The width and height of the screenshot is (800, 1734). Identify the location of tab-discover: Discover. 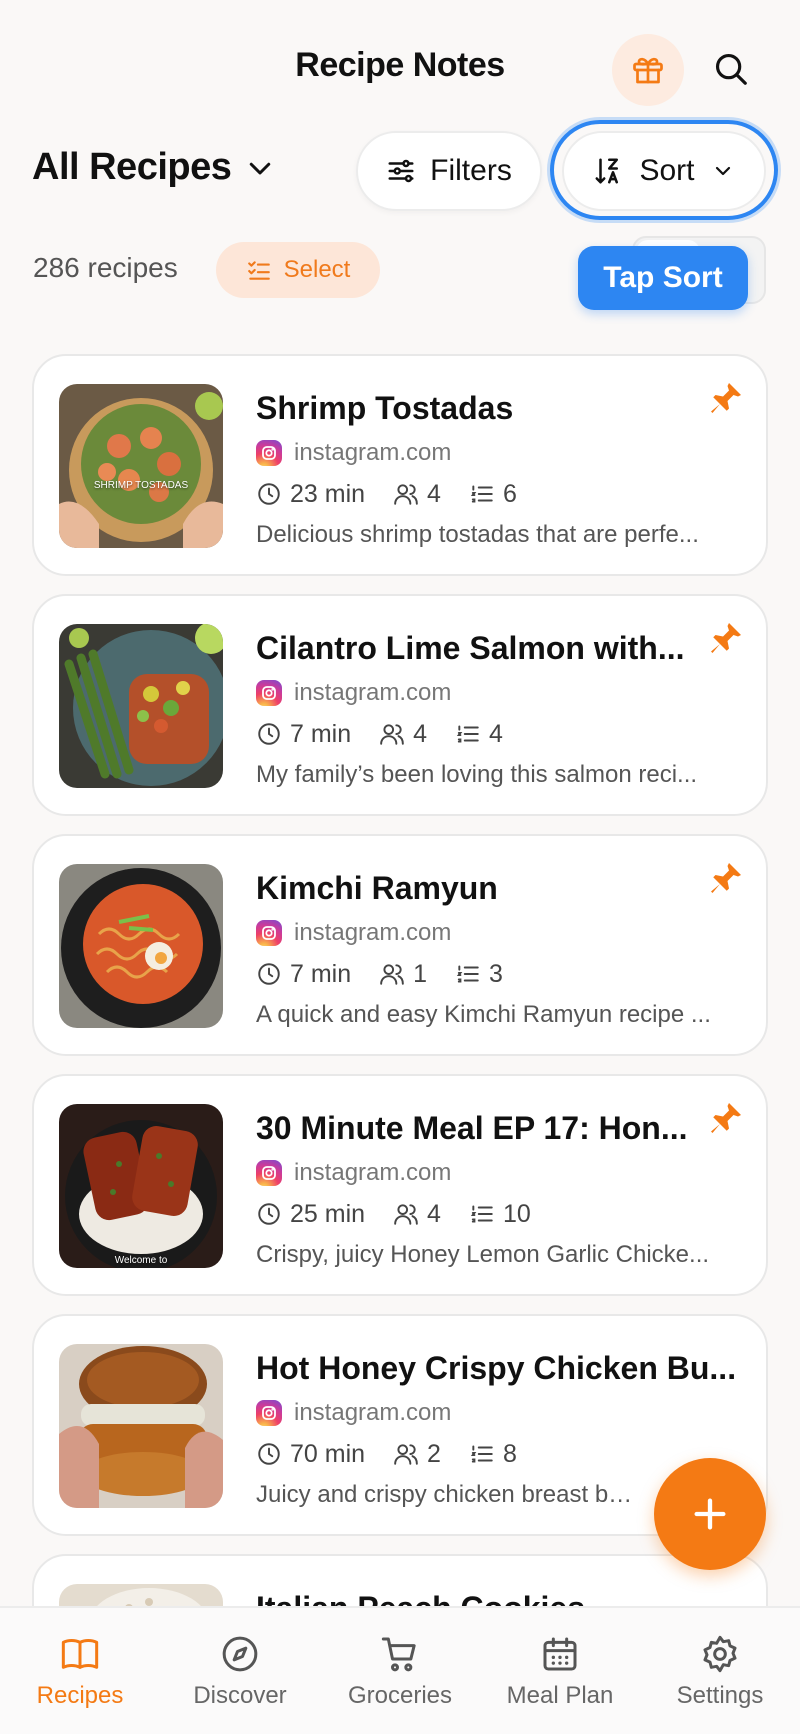
(240, 1671).